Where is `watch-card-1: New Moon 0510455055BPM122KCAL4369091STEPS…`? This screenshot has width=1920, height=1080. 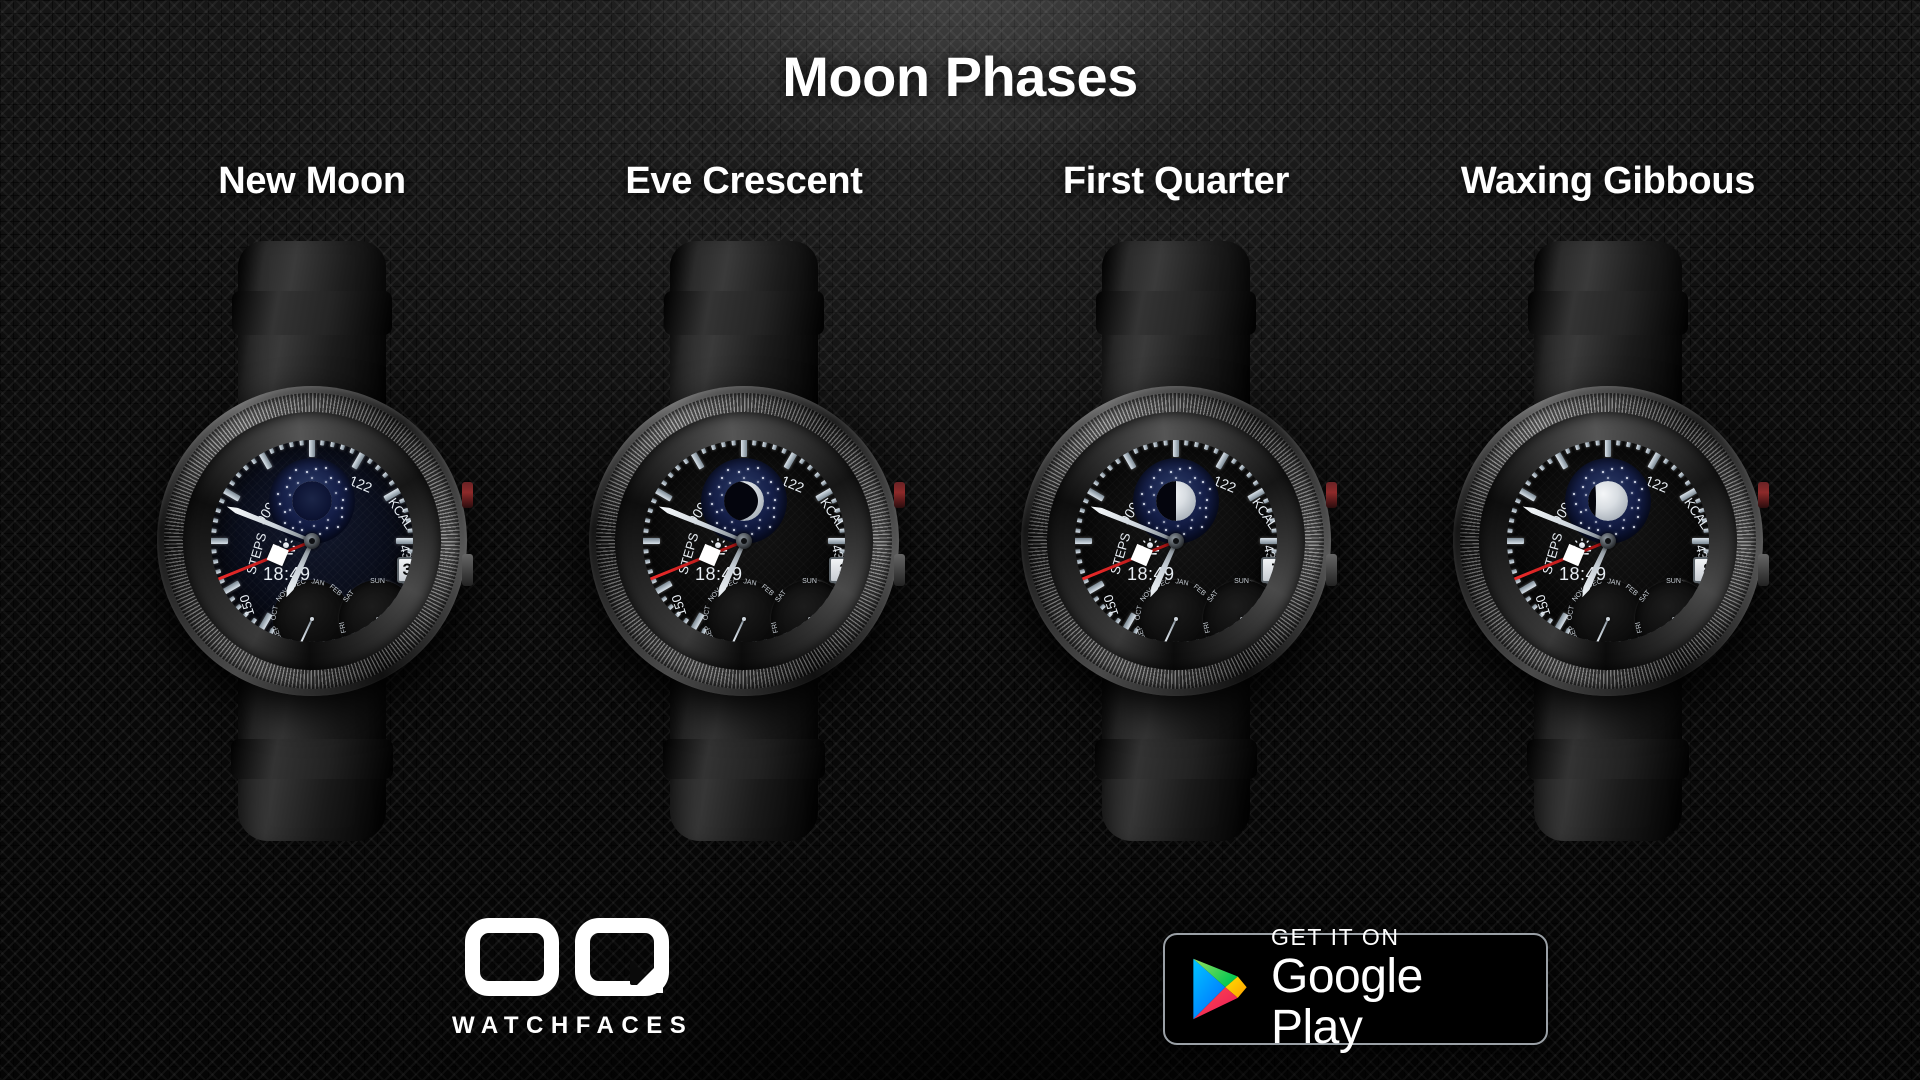 watch-card-1: New Moon 0510455055BPM122KCAL4369091STEPS… is located at coordinates (312, 500).